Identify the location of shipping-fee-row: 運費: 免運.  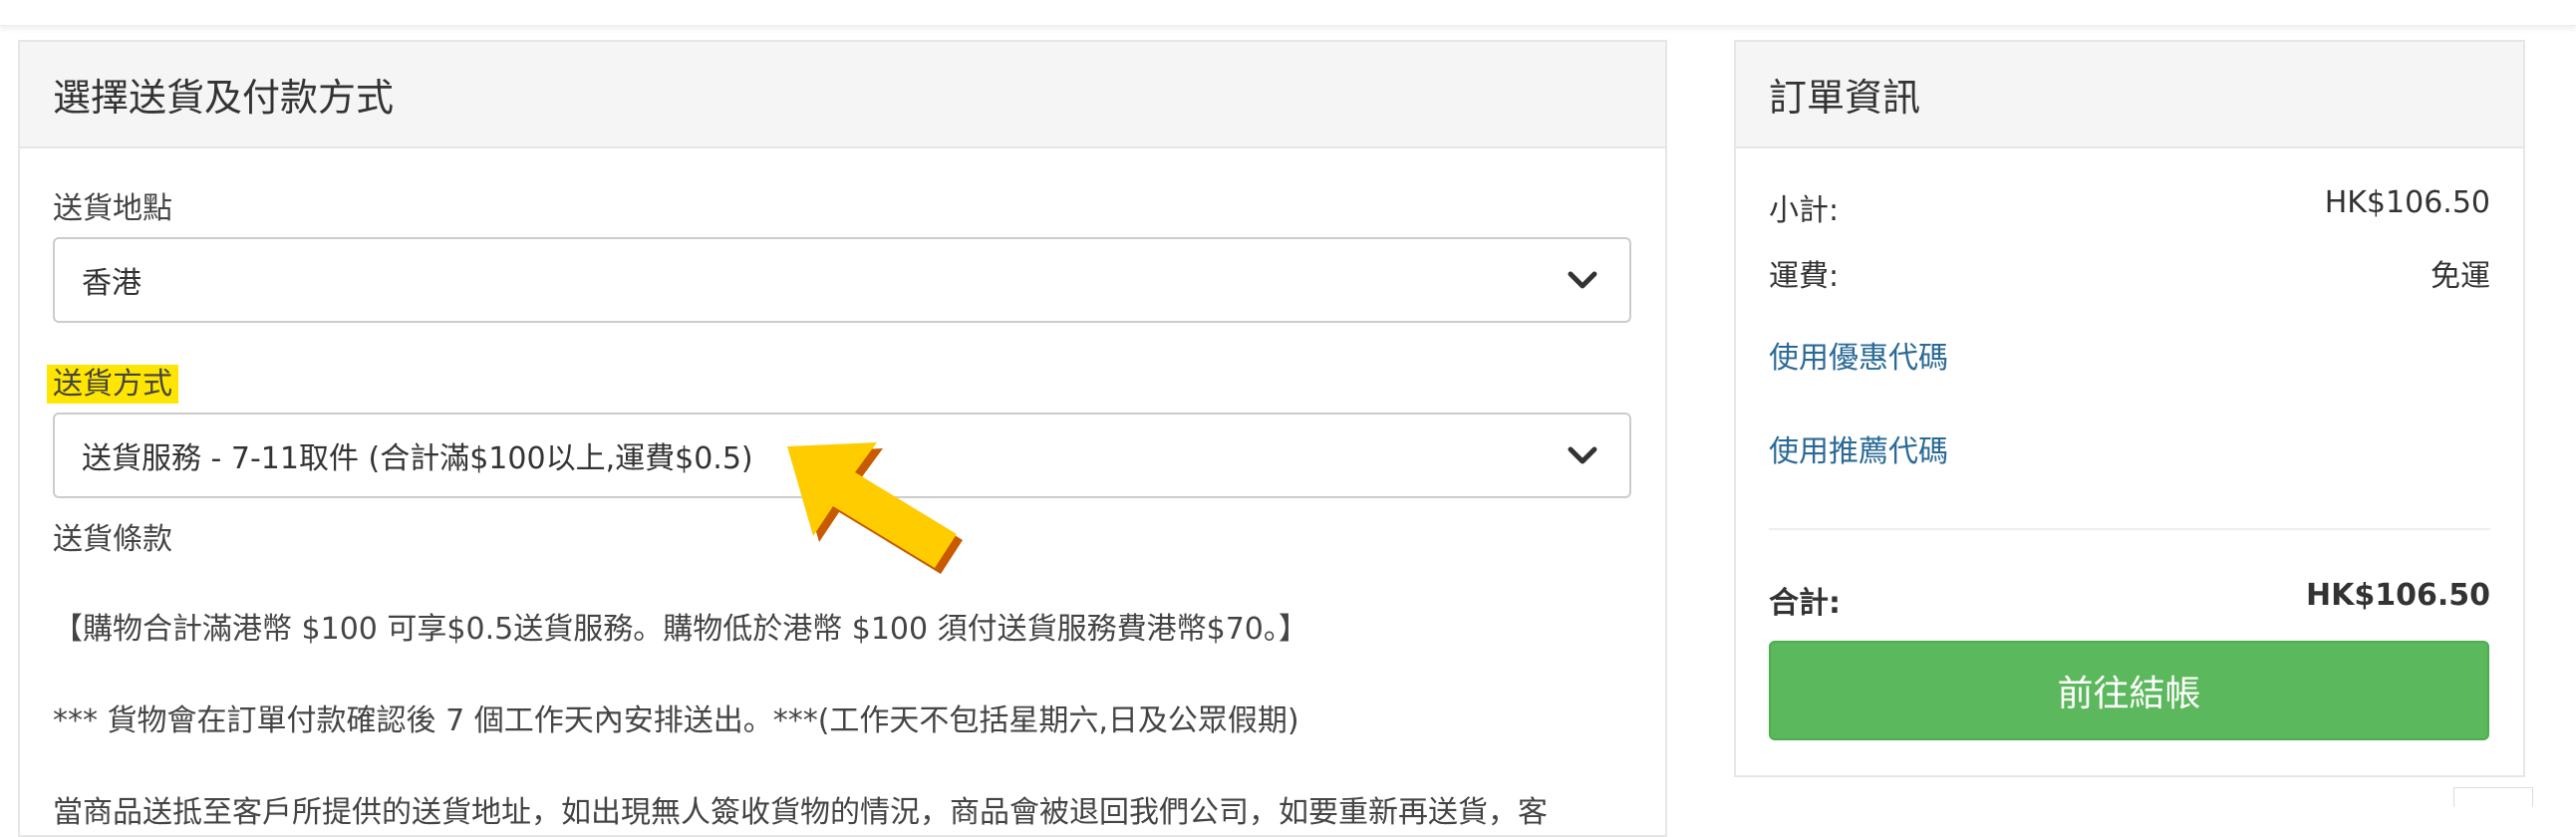
(2129, 273).